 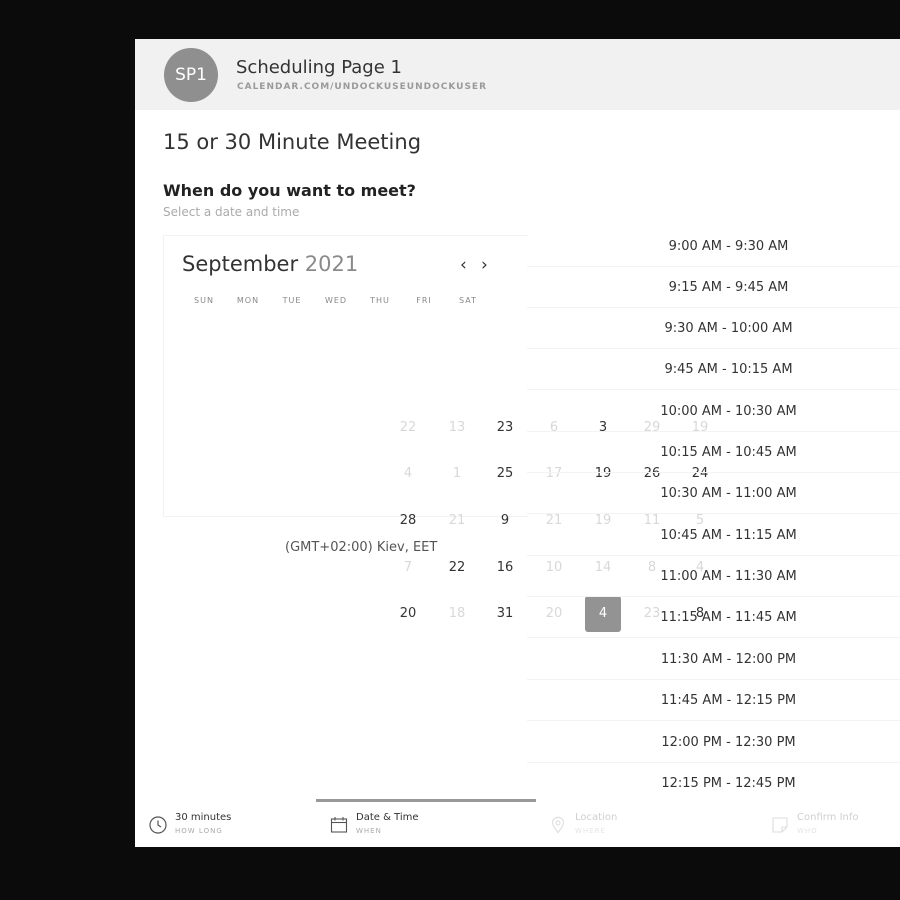 I want to click on timeslot-option: 10:30 AM - 11:00 AM, so click(x=713, y=494).